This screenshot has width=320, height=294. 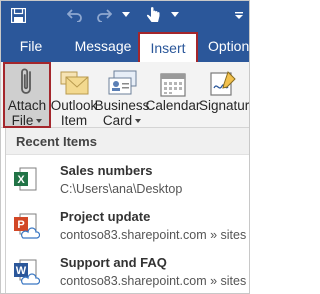 I want to click on quick-access-more-icon, so click(x=126, y=15).